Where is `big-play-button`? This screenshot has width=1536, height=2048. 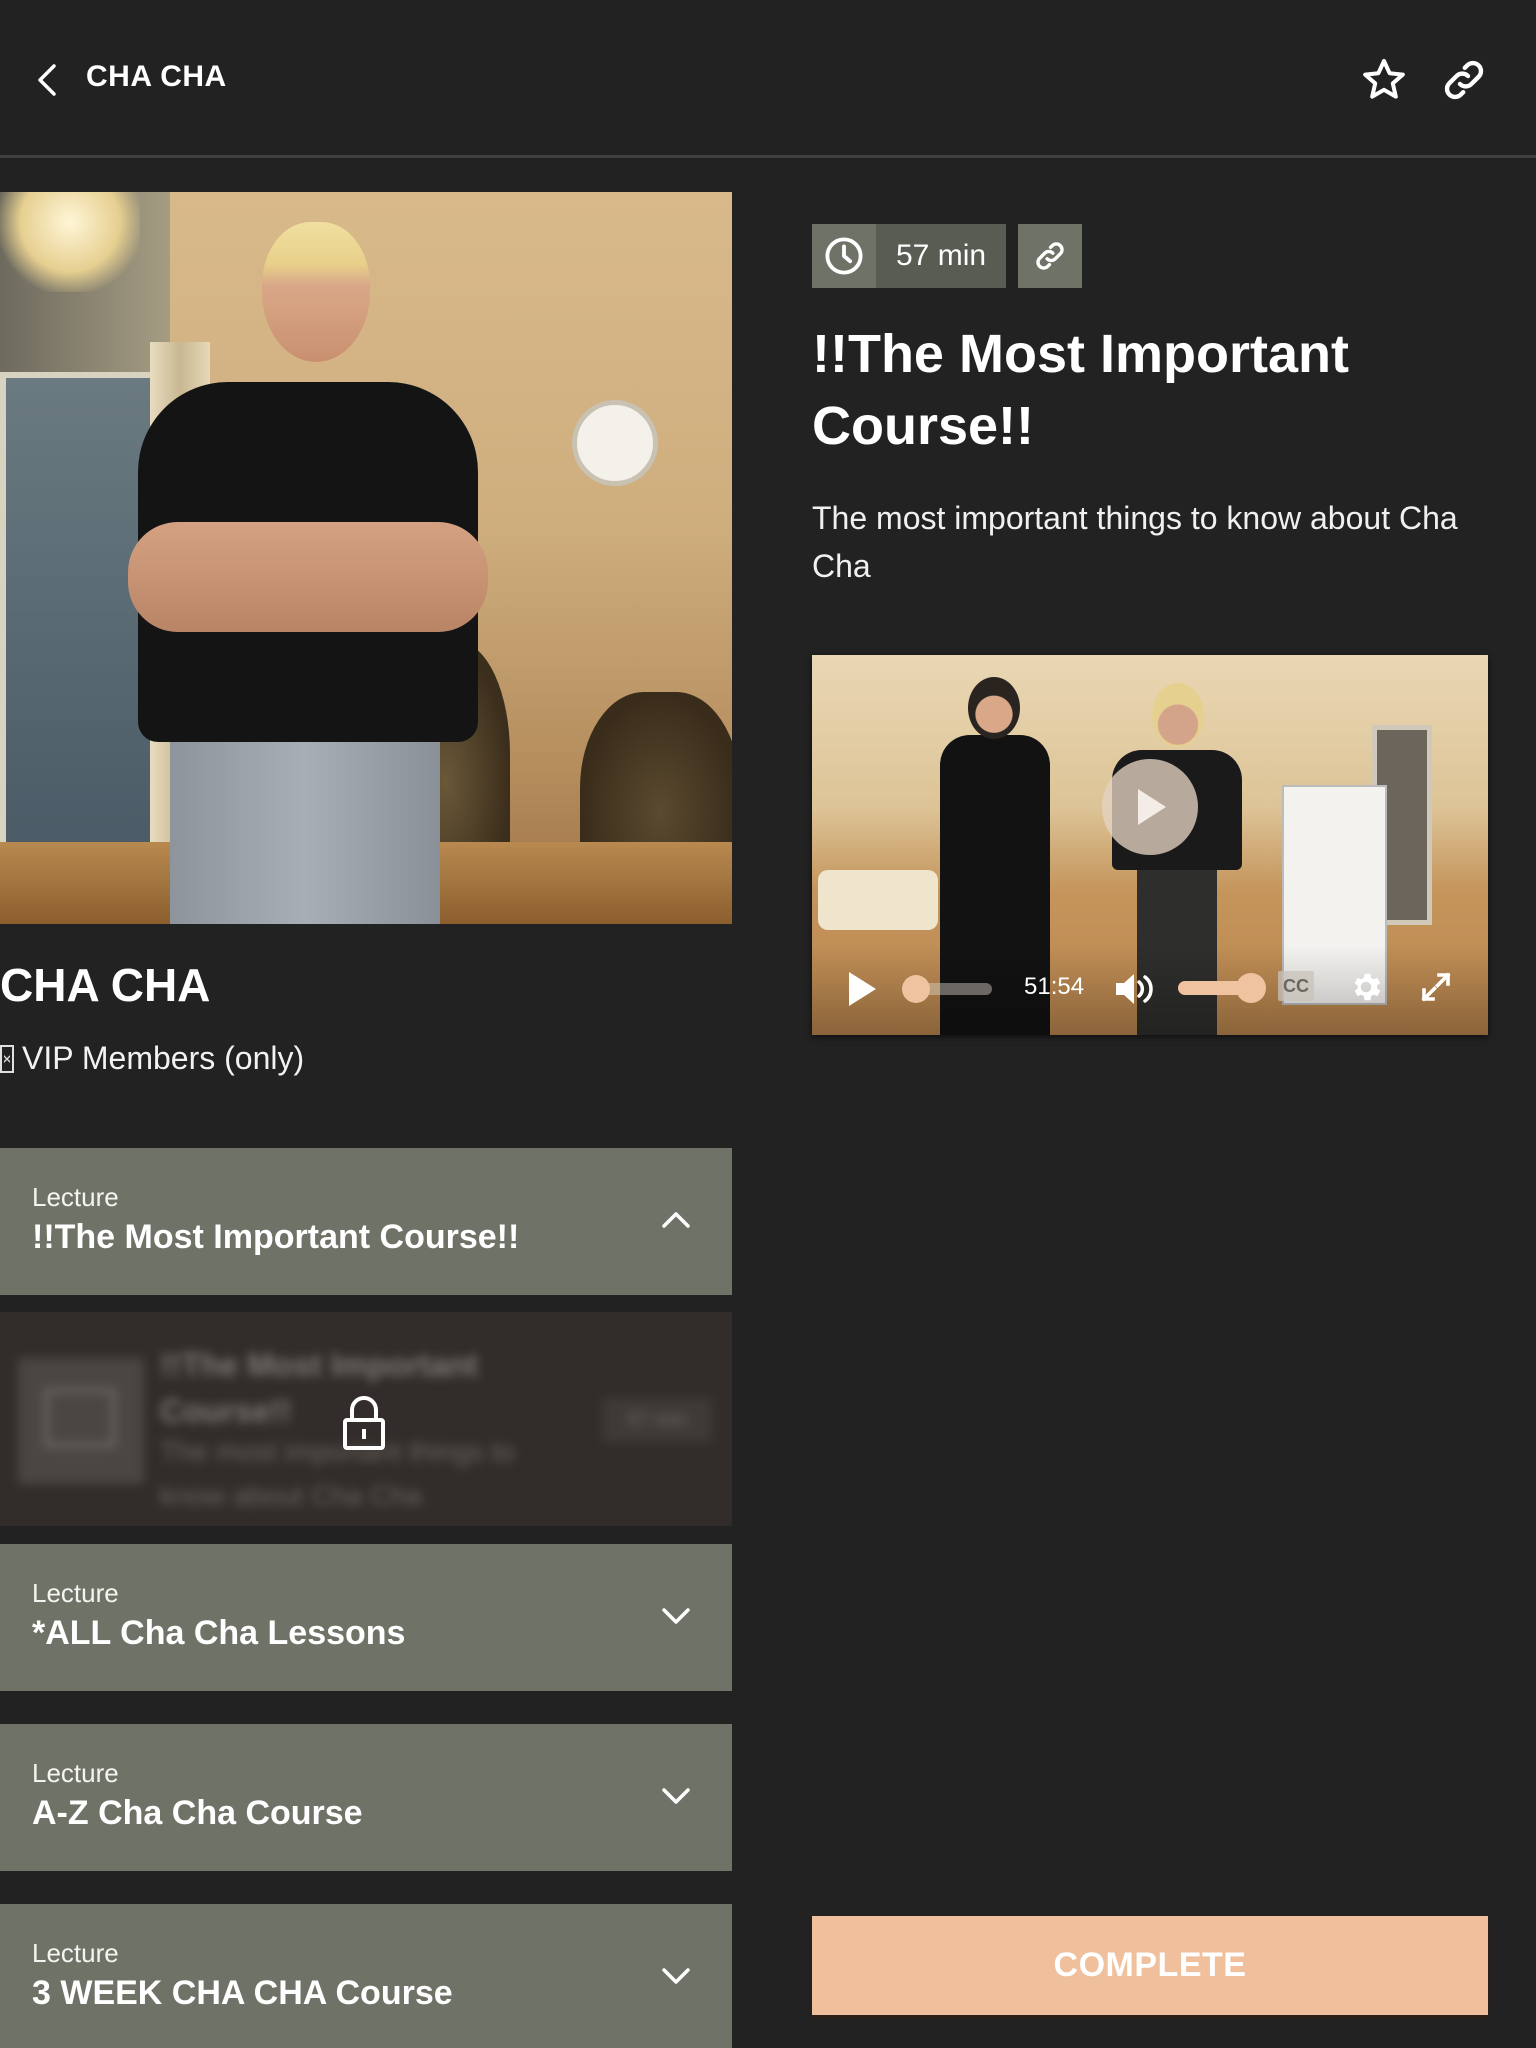 big-play-button is located at coordinates (1150, 807).